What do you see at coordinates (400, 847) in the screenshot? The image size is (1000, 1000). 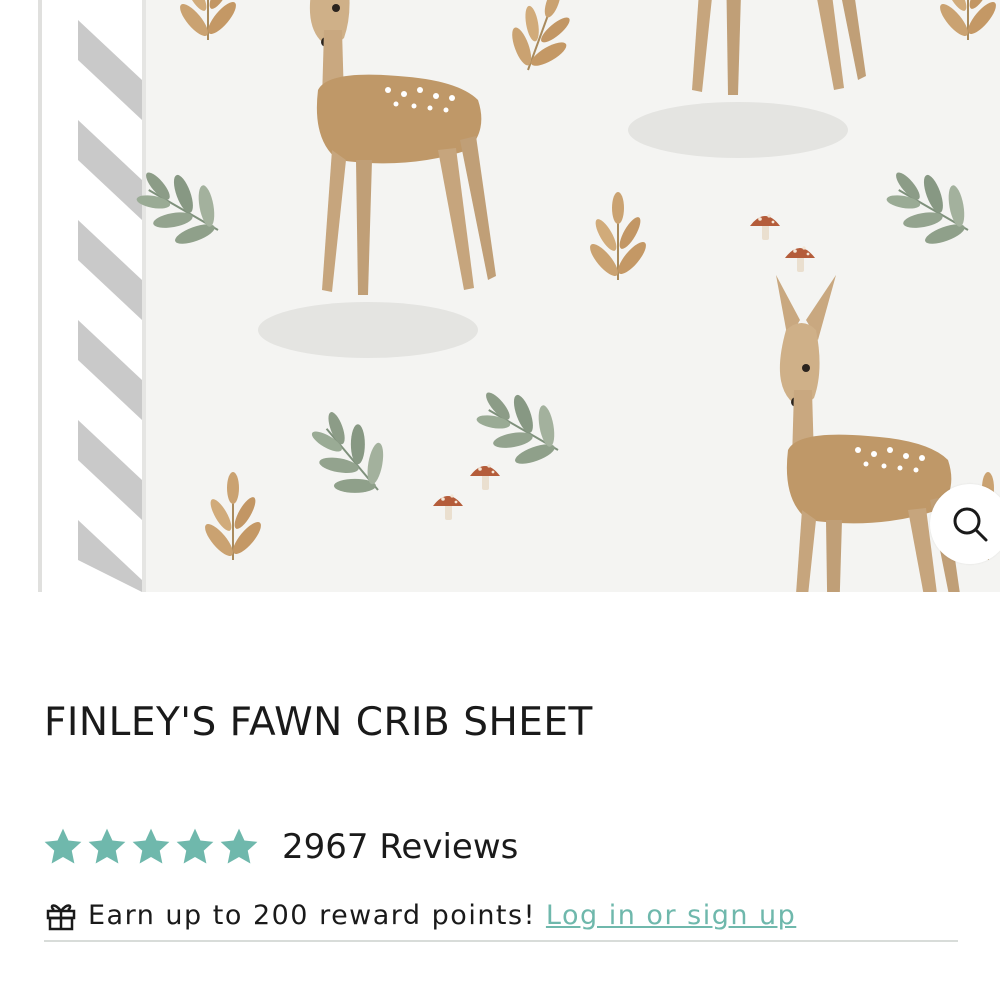 I see `review-count-link: 2967 Reviews` at bounding box center [400, 847].